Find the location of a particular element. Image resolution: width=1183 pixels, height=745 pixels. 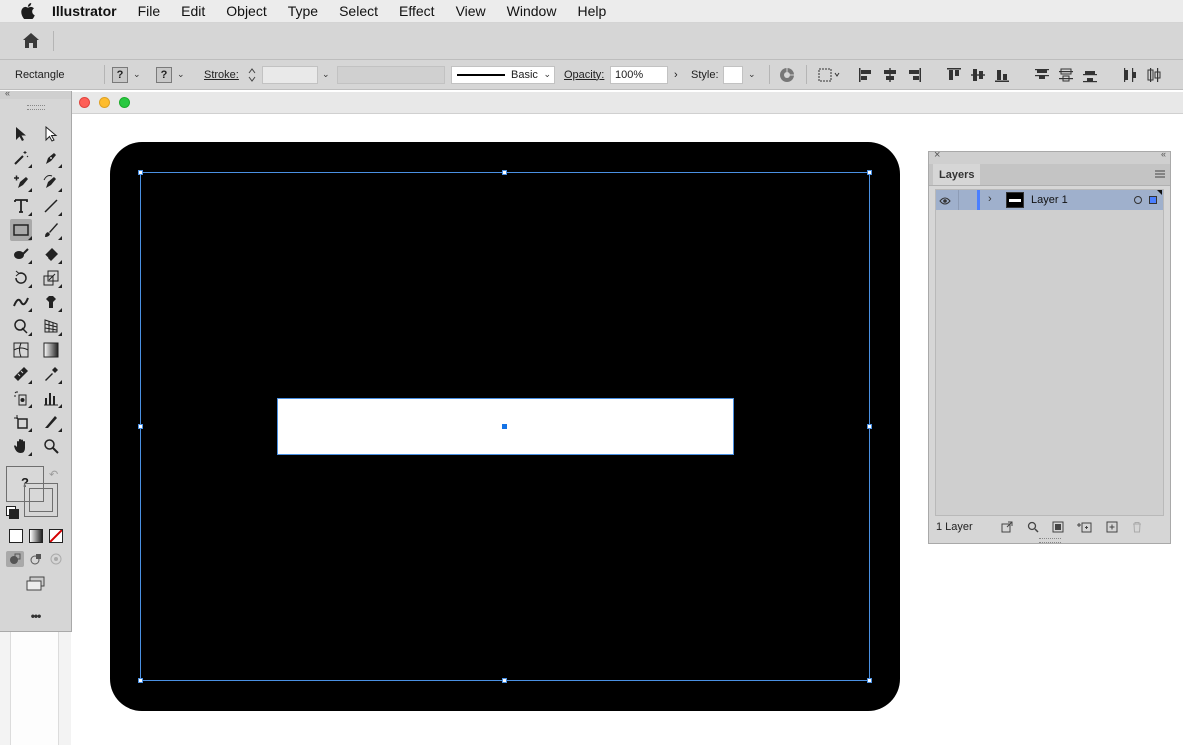

fill-swatch: ? ⌄ is located at coordinates (126, 74).